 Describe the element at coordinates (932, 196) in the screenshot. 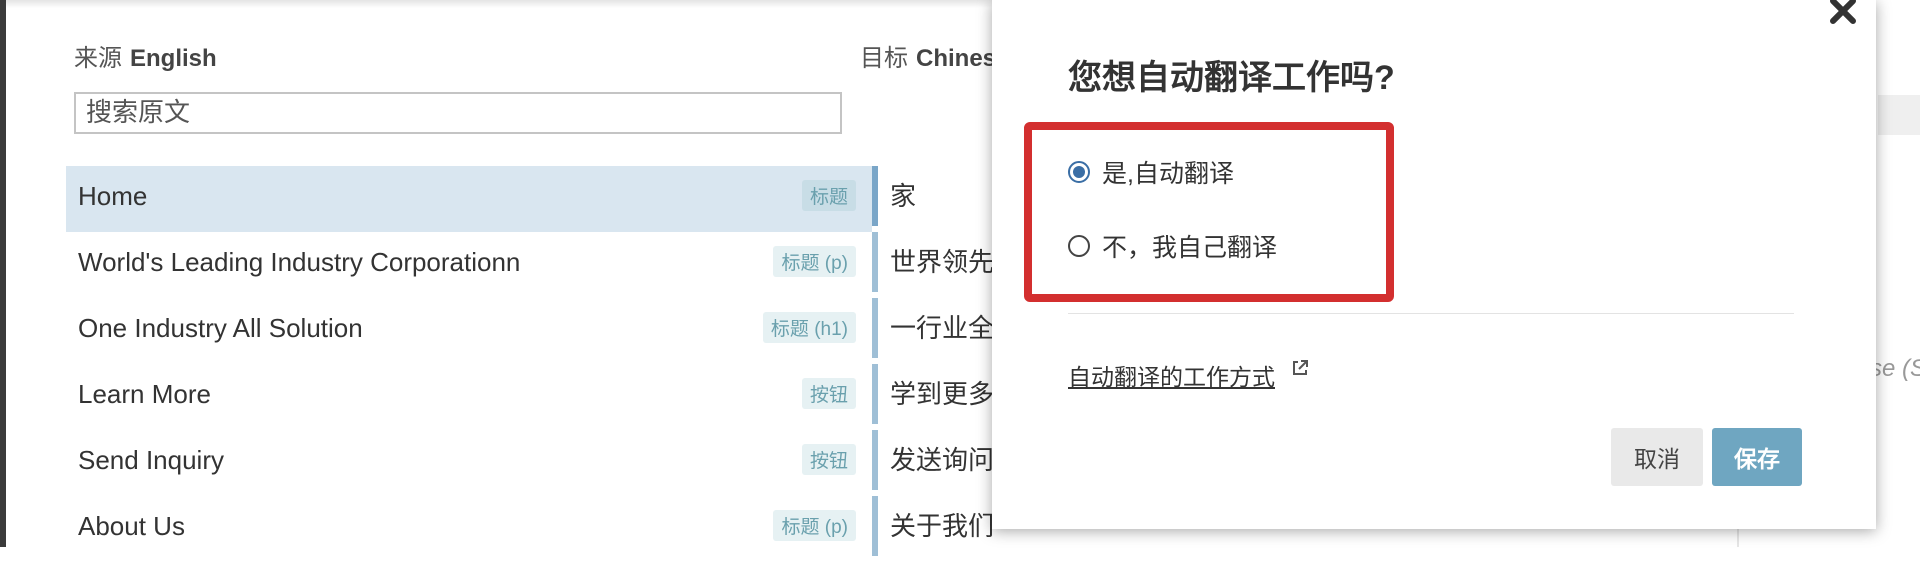

I see `row-translation: 家` at that location.